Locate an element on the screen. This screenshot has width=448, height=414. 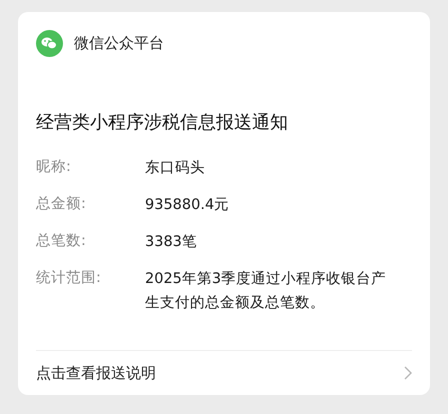
field-value: 3383笔 is located at coordinates (171, 242).